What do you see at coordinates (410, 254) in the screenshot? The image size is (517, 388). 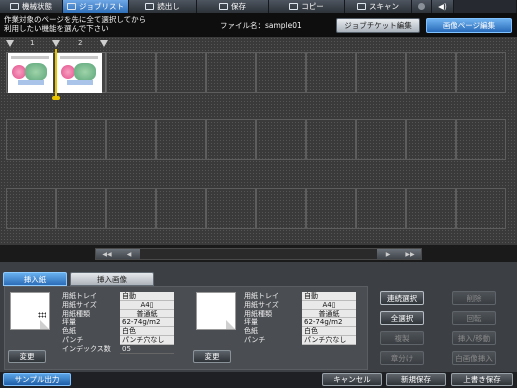 I see `scroll-last-button: ▶▶` at bounding box center [410, 254].